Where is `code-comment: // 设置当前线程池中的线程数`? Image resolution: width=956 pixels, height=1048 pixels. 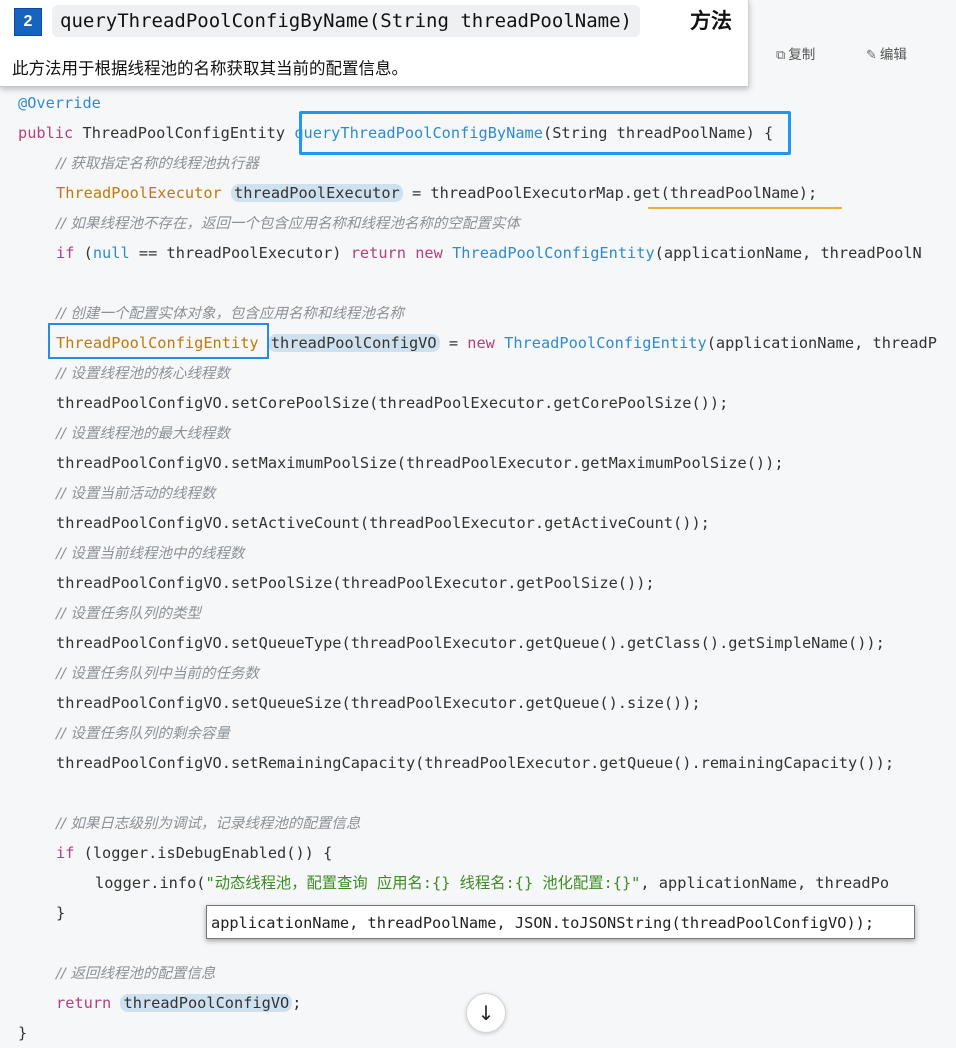
code-comment: // 设置当前线程池中的线程数 is located at coordinates (150, 554).